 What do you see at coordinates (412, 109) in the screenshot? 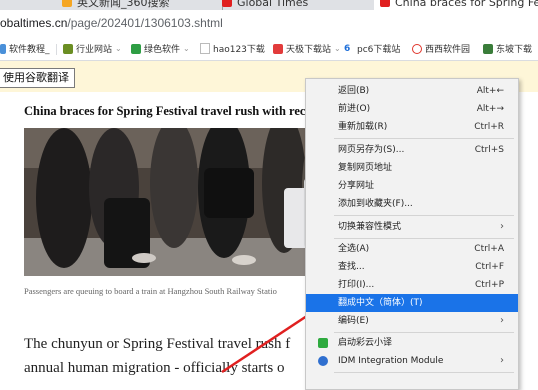
I see `menu-item-forward: 前进(O) Alt+→` at bounding box center [412, 109].